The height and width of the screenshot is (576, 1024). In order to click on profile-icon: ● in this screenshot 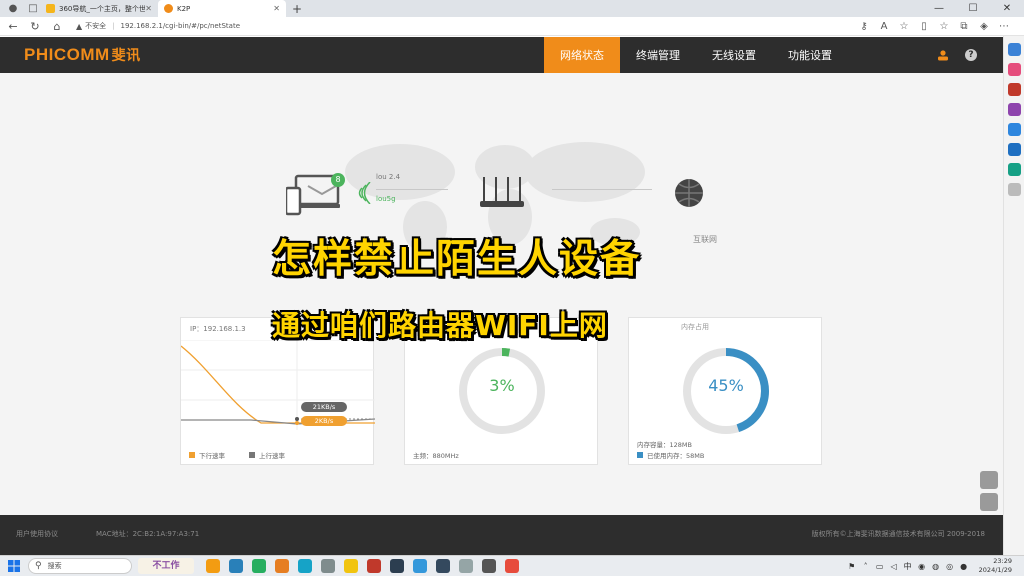, I will do `click(13, 9)`.